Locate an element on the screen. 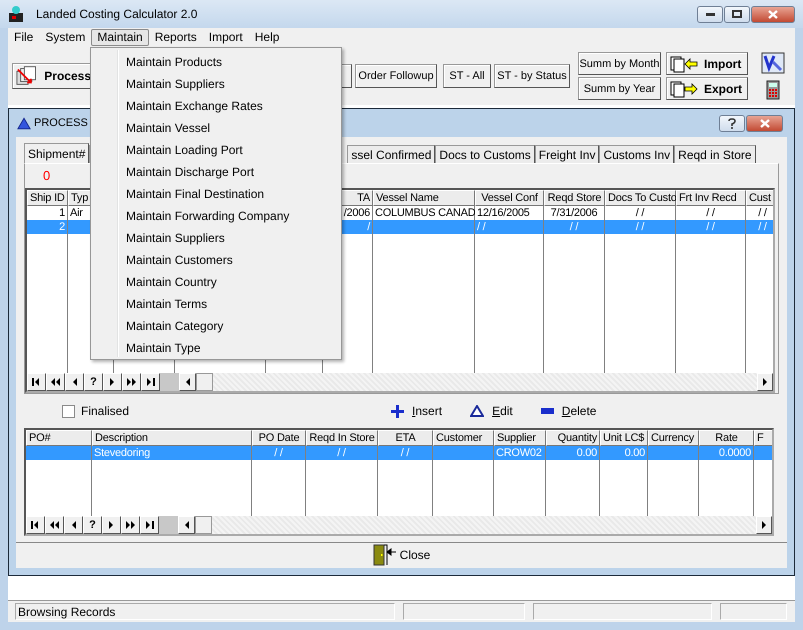 The image size is (803, 630). window-title: Landed Costing Calculator 2.0 is located at coordinates (117, 14).